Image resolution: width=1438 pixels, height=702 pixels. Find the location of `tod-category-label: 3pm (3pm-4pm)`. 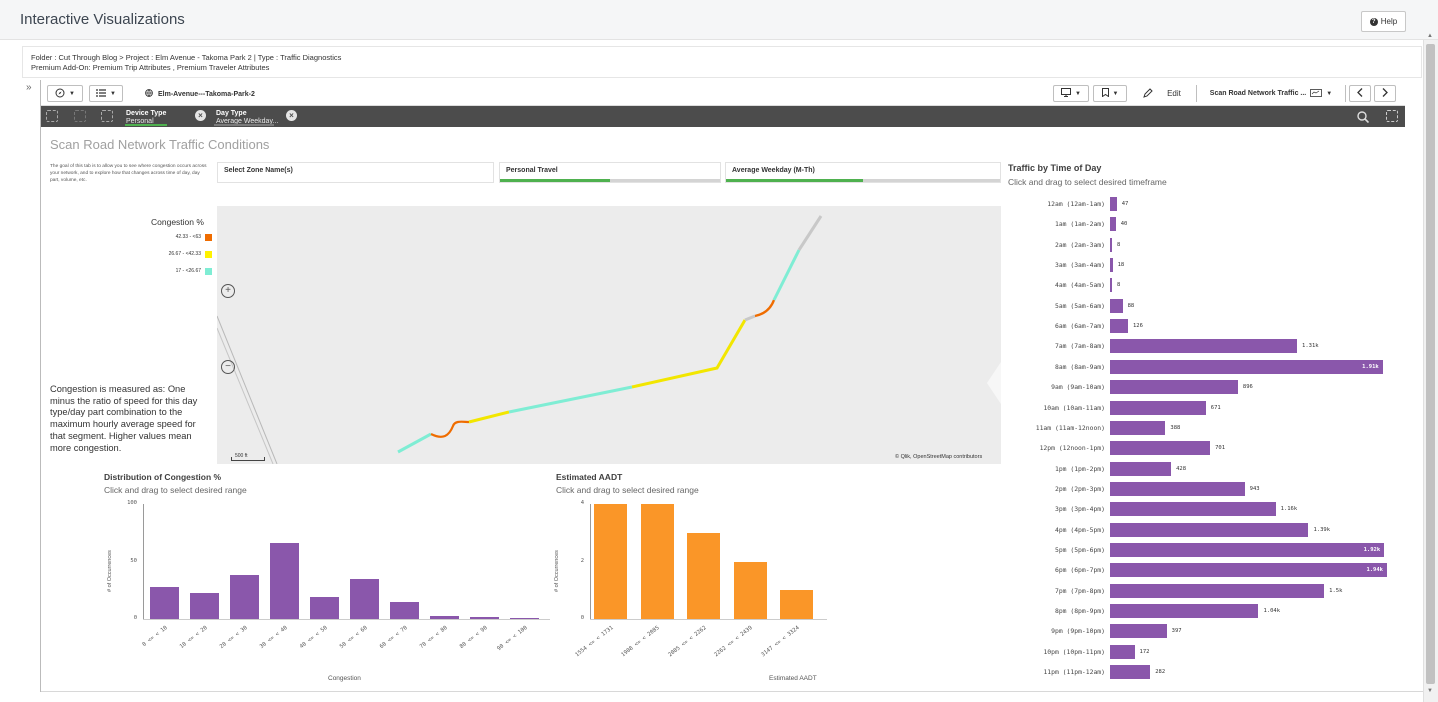

tod-category-label: 3pm (3pm-4pm) is located at coordinates (1079, 509).